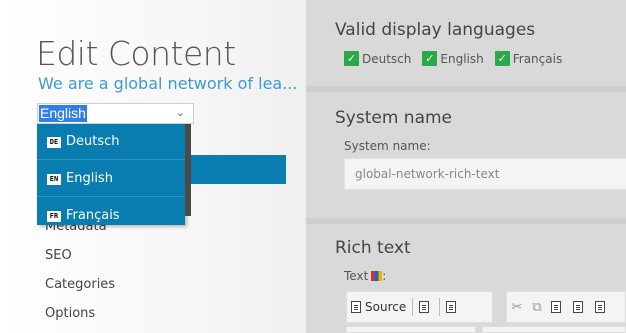 This screenshot has width=626, height=333. I want to click on paste-button, so click(558, 307).